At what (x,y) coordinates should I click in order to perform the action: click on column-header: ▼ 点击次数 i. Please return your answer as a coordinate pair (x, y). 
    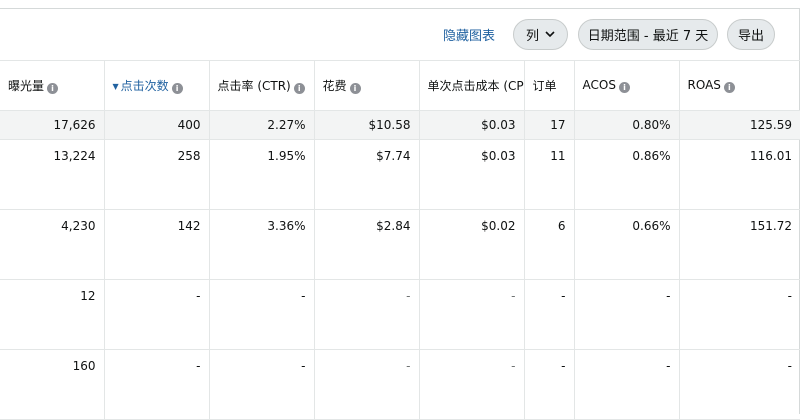
    Looking at the image, I should click on (157, 85).